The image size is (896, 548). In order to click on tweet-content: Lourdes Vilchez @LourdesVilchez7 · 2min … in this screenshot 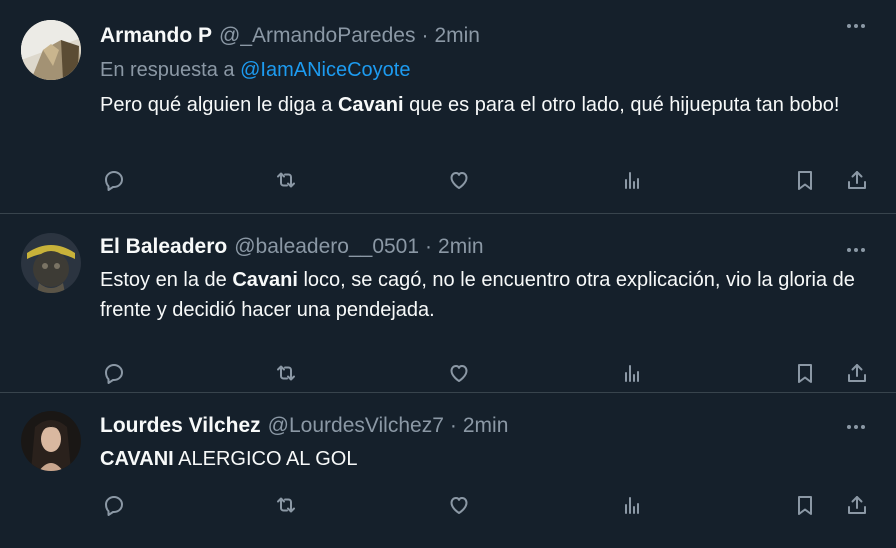, I will do `click(488, 443)`.